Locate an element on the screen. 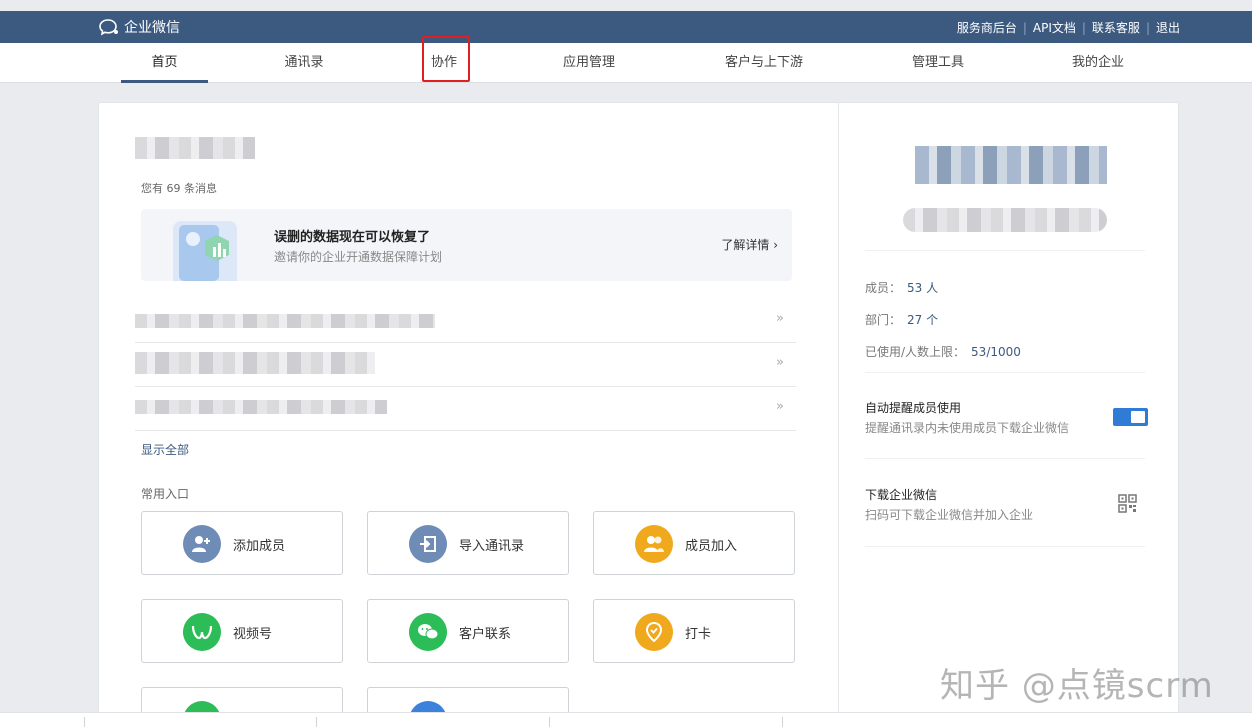 This screenshot has height=727, width=1252. tile-import-contacts: 导入通讯录 is located at coordinates (468, 543).